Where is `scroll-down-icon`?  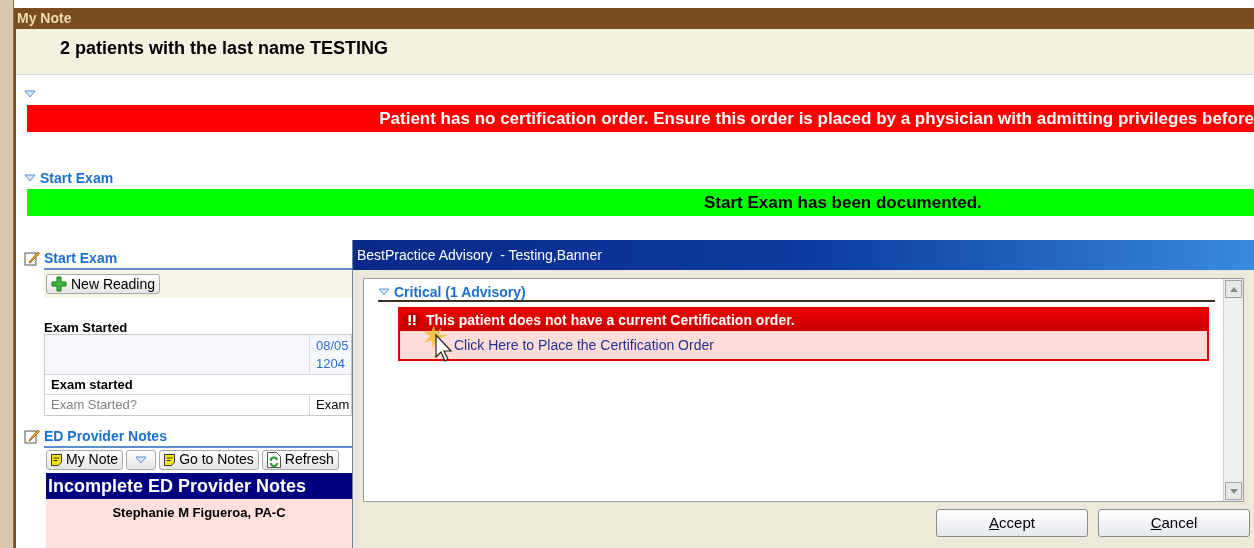
scroll-down-icon is located at coordinates (1233, 491).